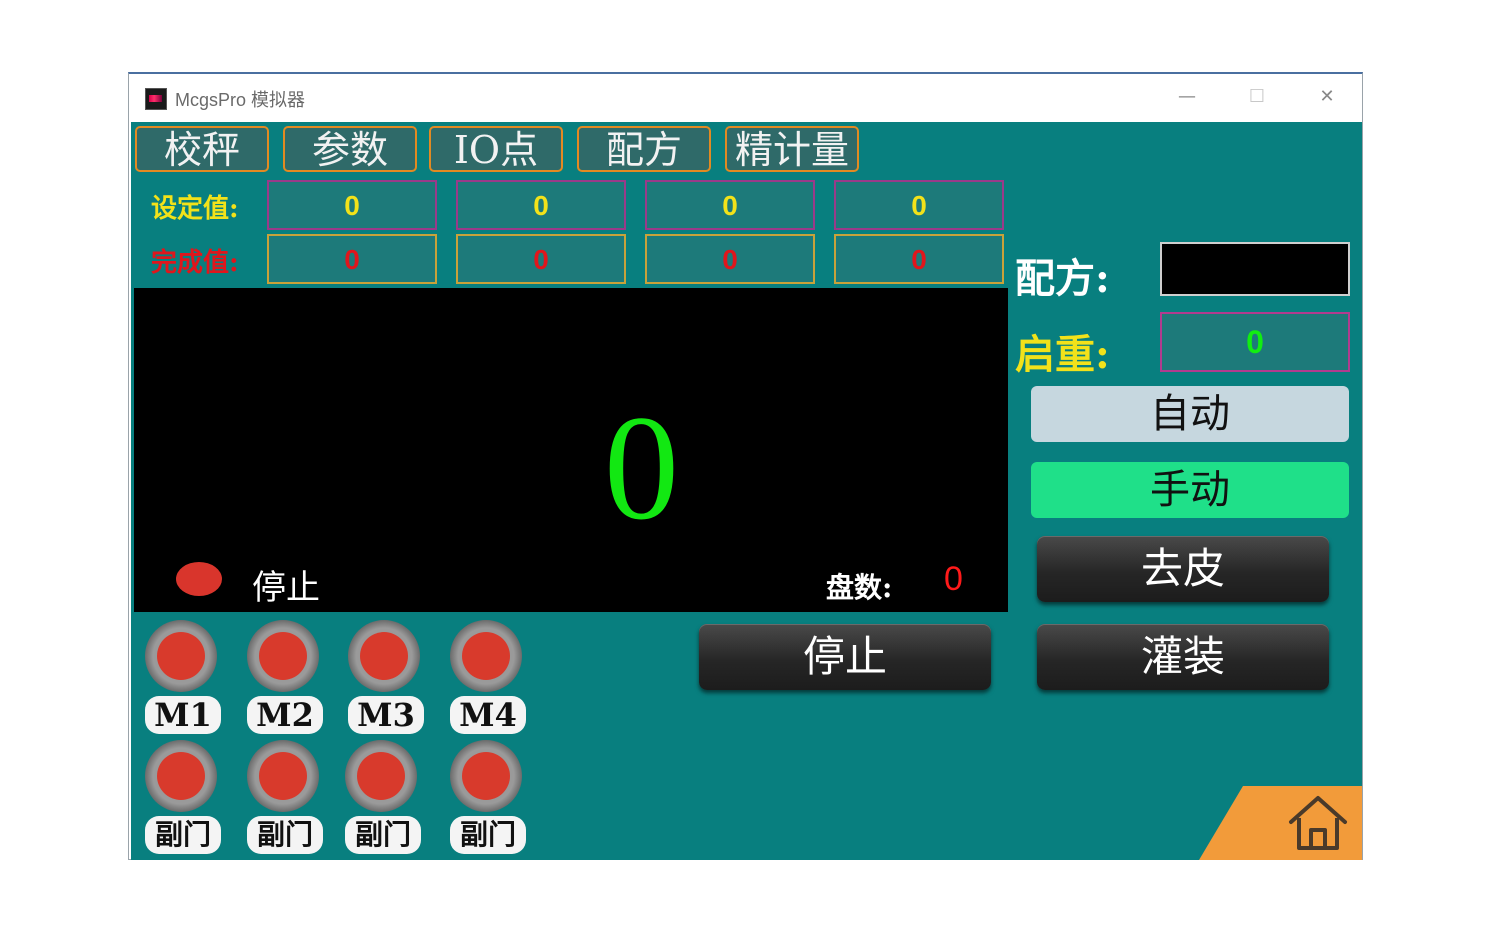 The width and height of the screenshot is (1490, 932). I want to click on tab-calibrate: 校秤, so click(202, 149).